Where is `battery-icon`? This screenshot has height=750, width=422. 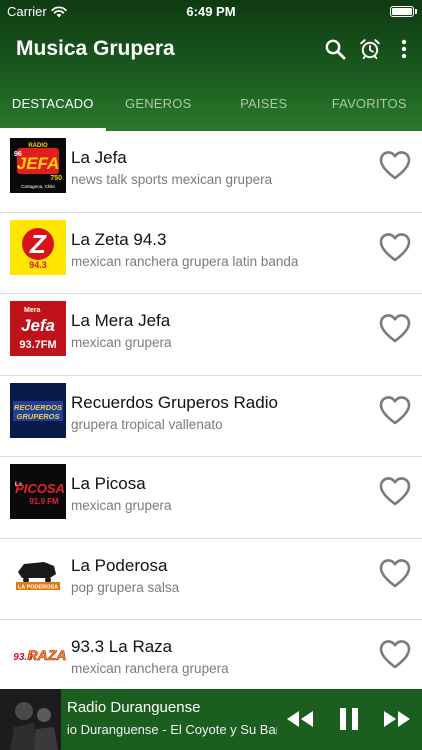
battery-icon is located at coordinates (403, 11).